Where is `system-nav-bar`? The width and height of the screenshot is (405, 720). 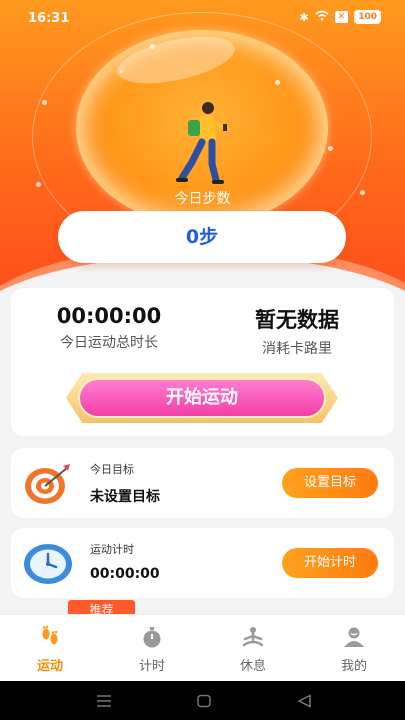
system-nav-bar is located at coordinates (202, 700).